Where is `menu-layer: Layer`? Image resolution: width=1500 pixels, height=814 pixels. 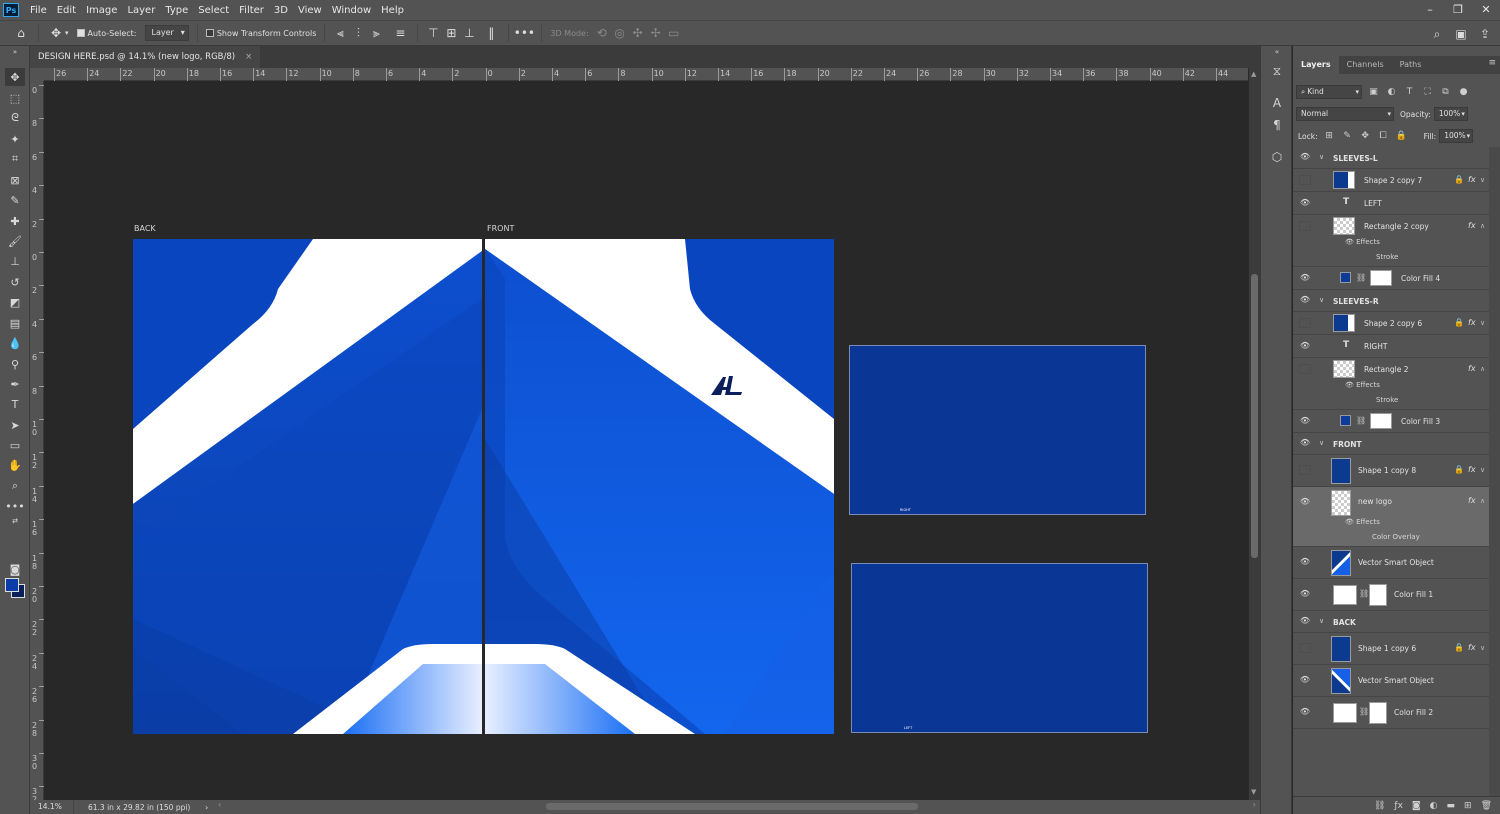 menu-layer: Layer is located at coordinates (141, 10).